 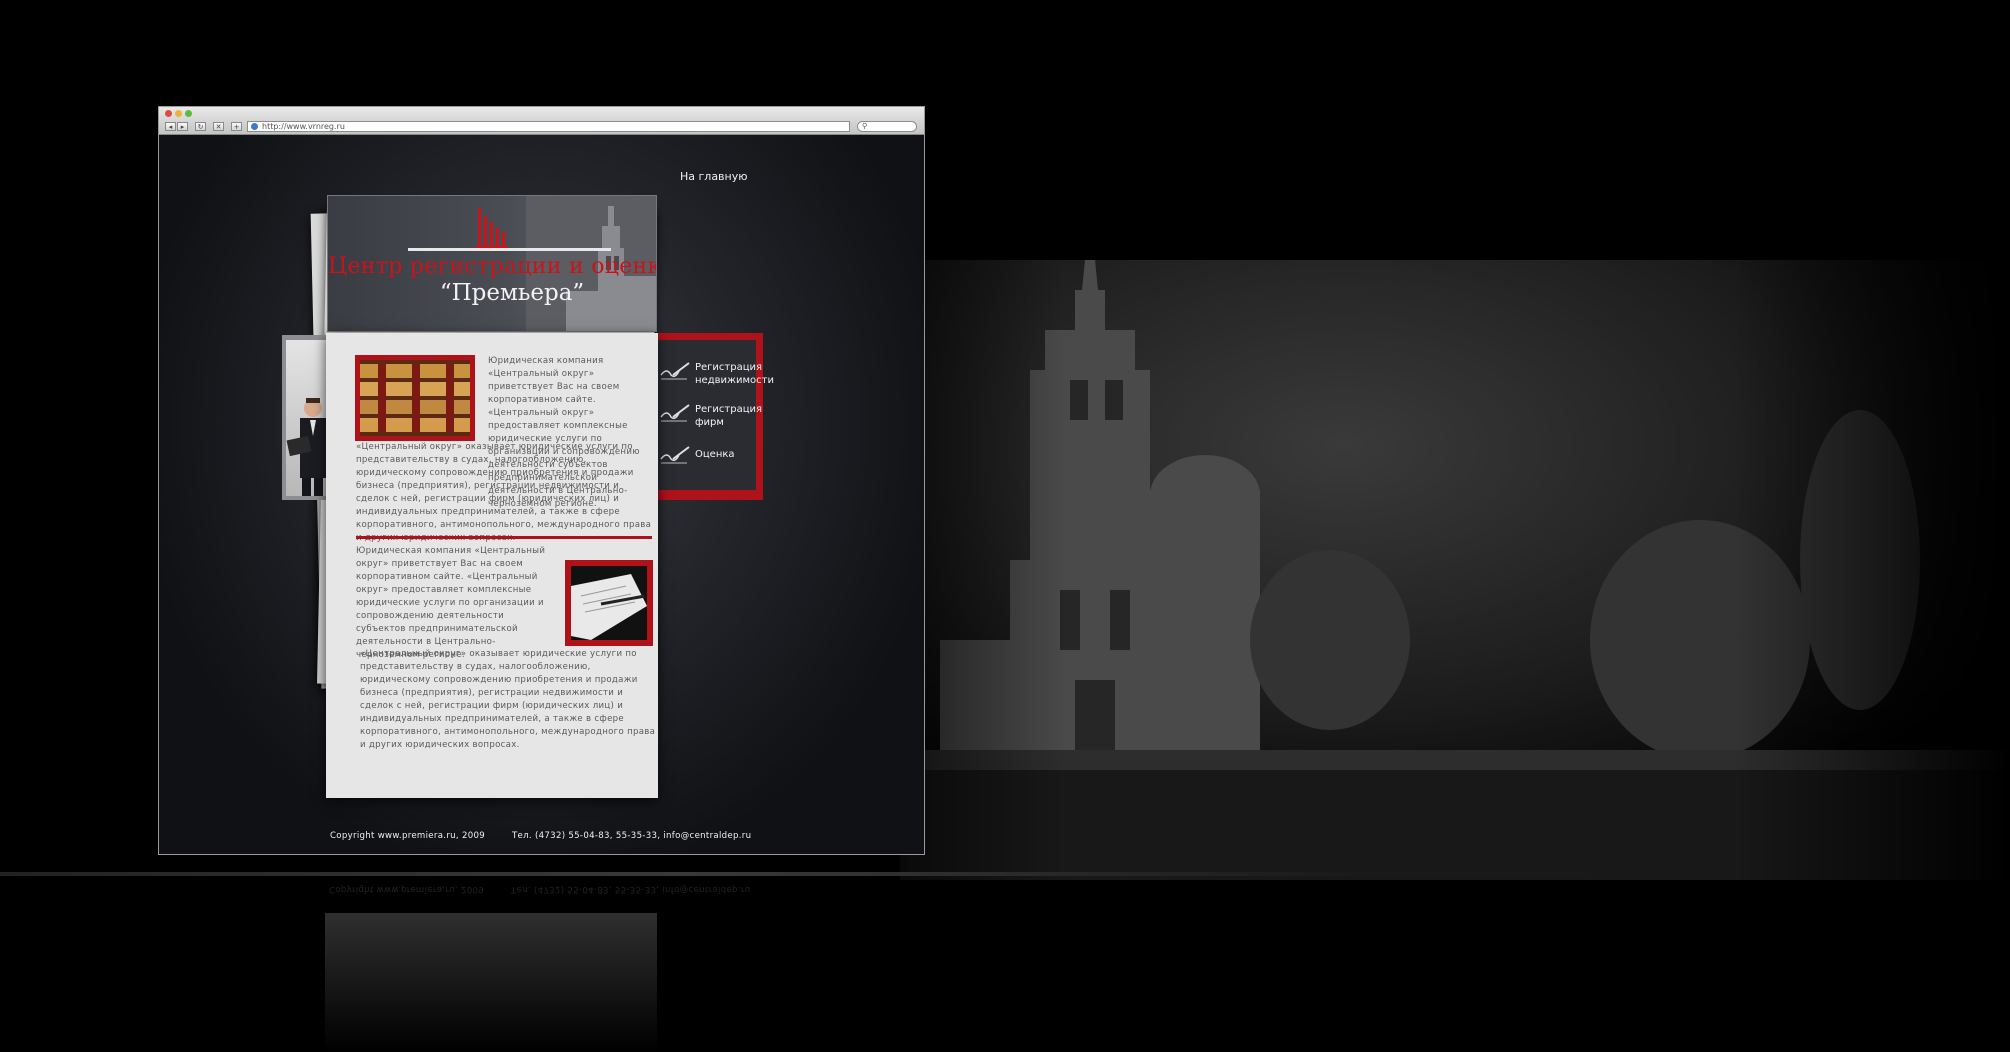 I want to click on footer-copyright-reflection: Copyright www.premiera.ru, 2009, so click(x=407, y=889).